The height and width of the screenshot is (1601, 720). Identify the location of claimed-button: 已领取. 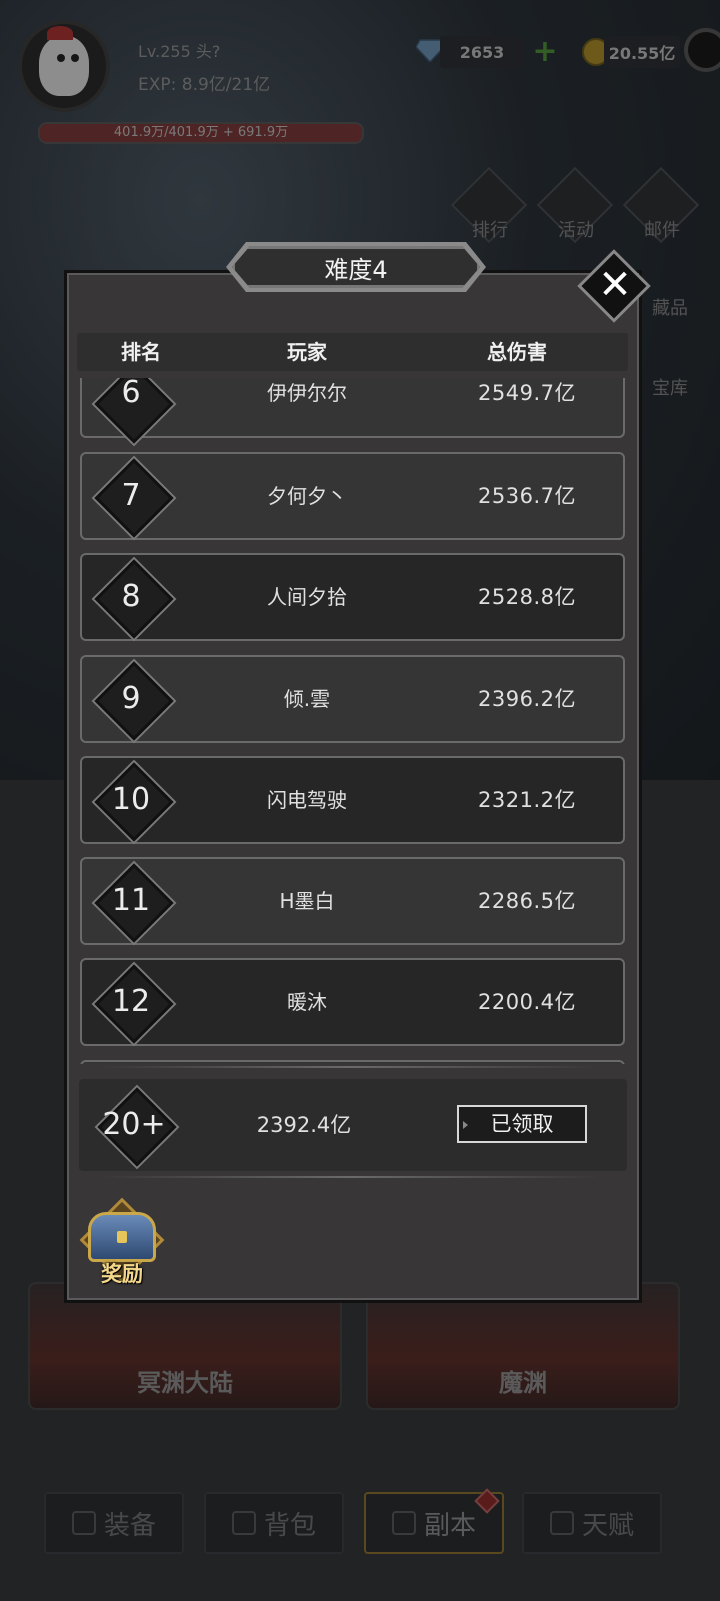
(522, 1124).